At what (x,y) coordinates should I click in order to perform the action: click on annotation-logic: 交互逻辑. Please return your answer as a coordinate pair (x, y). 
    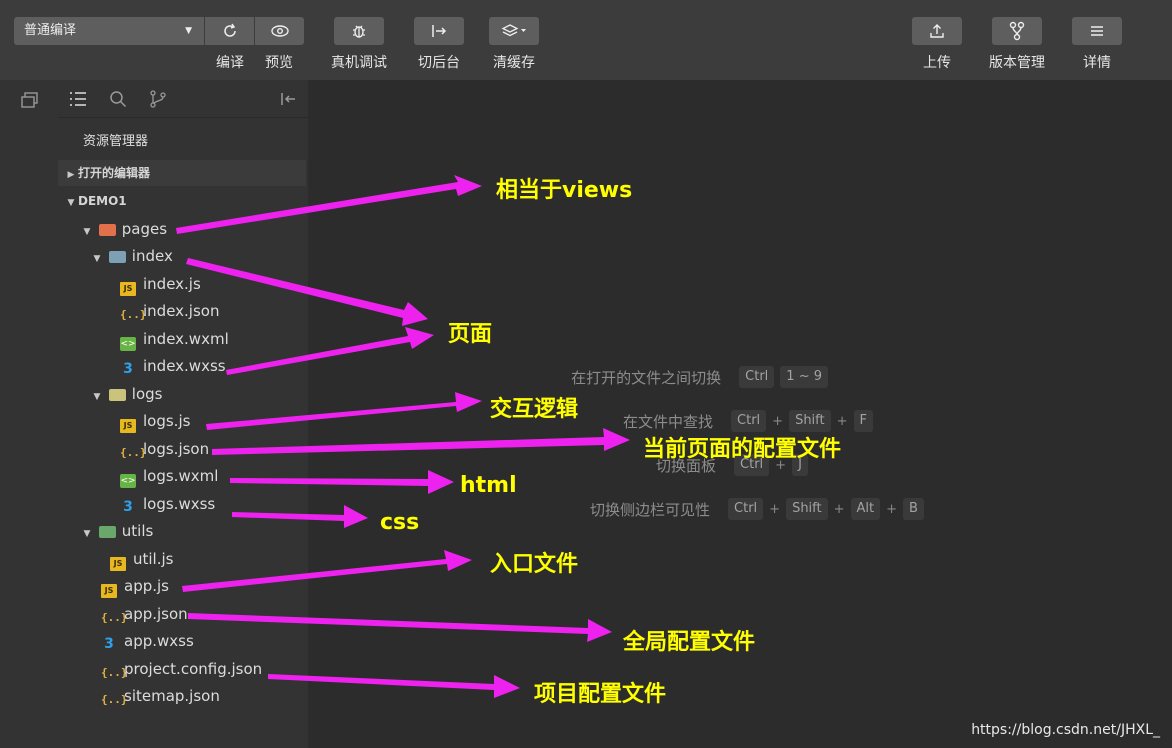
    Looking at the image, I should click on (534, 409).